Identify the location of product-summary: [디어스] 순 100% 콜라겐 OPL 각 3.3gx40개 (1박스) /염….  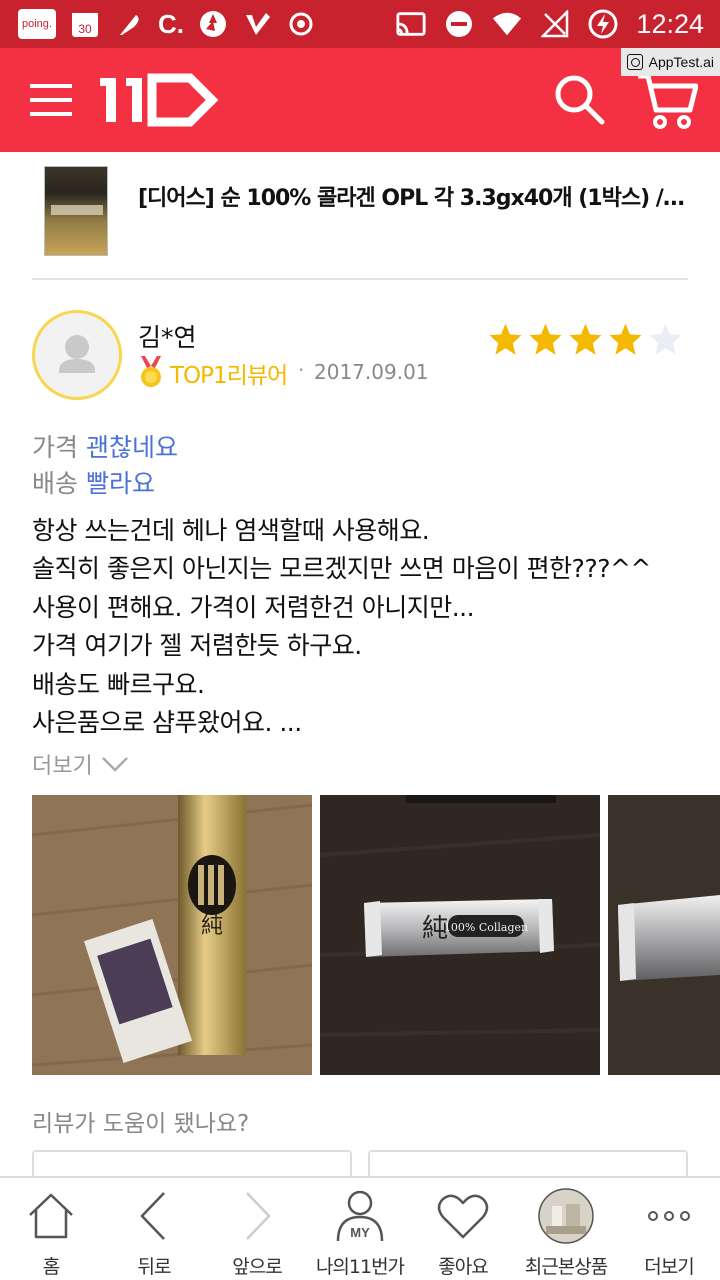
(360, 216).